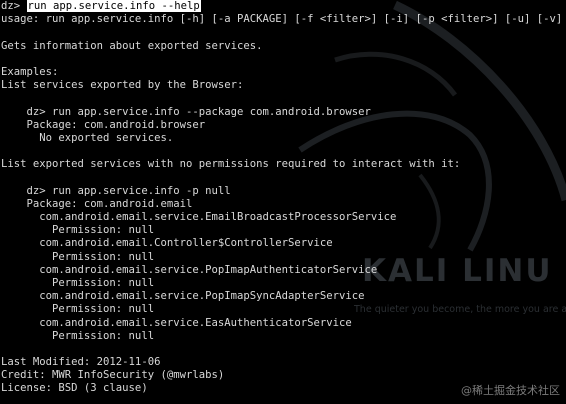  What do you see at coordinates (113, 6) in the screenshot?
I see `entered-command: run app.service.info --help` at bounding box center [113, 6].